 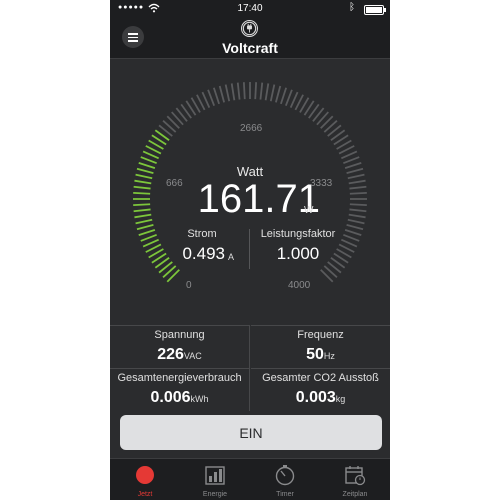 I want to click on status-bar: ●●●●● 17:40 ᛒ, so click(x=250, y=9).